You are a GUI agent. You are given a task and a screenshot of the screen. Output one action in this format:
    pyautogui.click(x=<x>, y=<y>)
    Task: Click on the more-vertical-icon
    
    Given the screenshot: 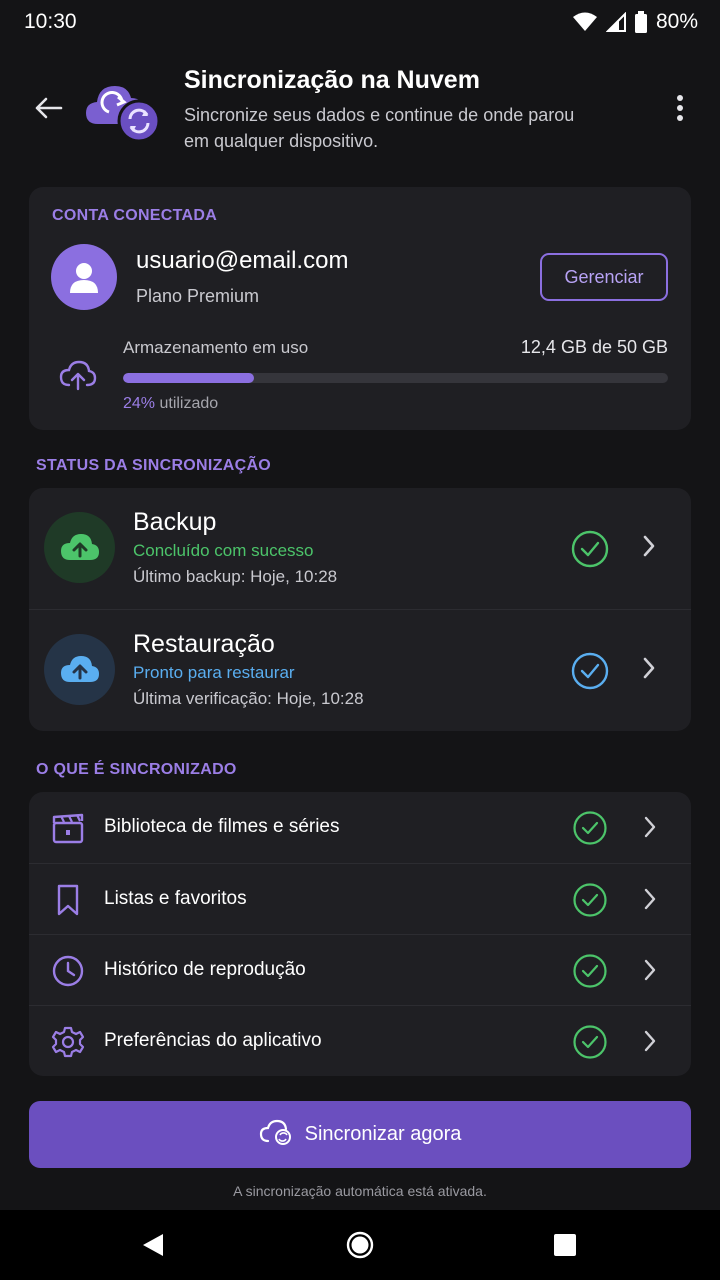 What is the action you would take?
    pyautogui.click(x=680, y=108)
    